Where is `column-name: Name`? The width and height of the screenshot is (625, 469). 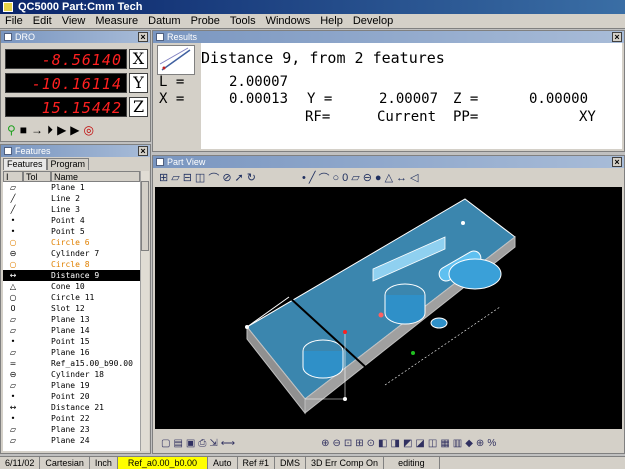 column-name: Name is located at coordinates (95, 176).